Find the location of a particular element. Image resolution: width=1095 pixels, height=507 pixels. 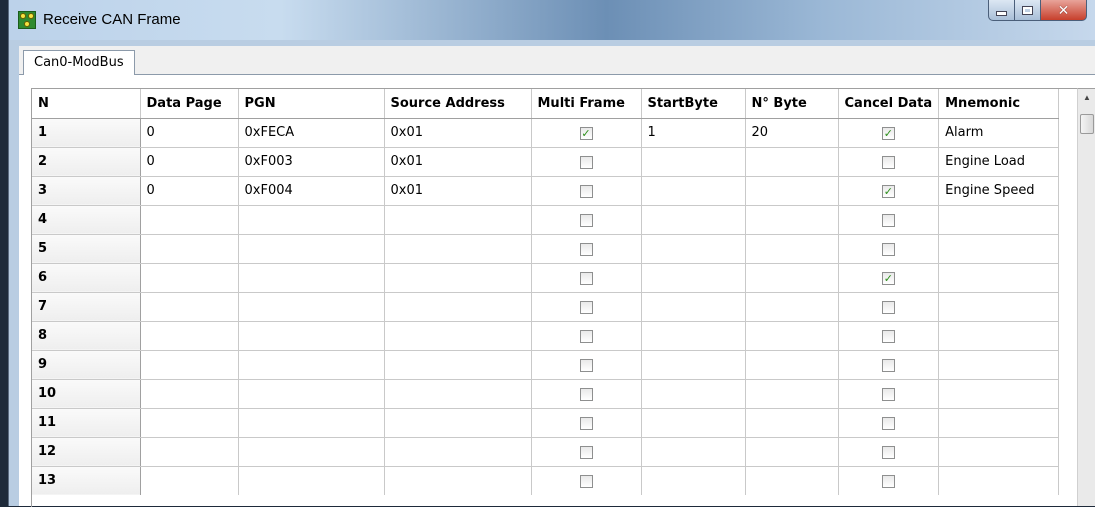

row-number-cell: 5 is located at coordinates (86, 249).